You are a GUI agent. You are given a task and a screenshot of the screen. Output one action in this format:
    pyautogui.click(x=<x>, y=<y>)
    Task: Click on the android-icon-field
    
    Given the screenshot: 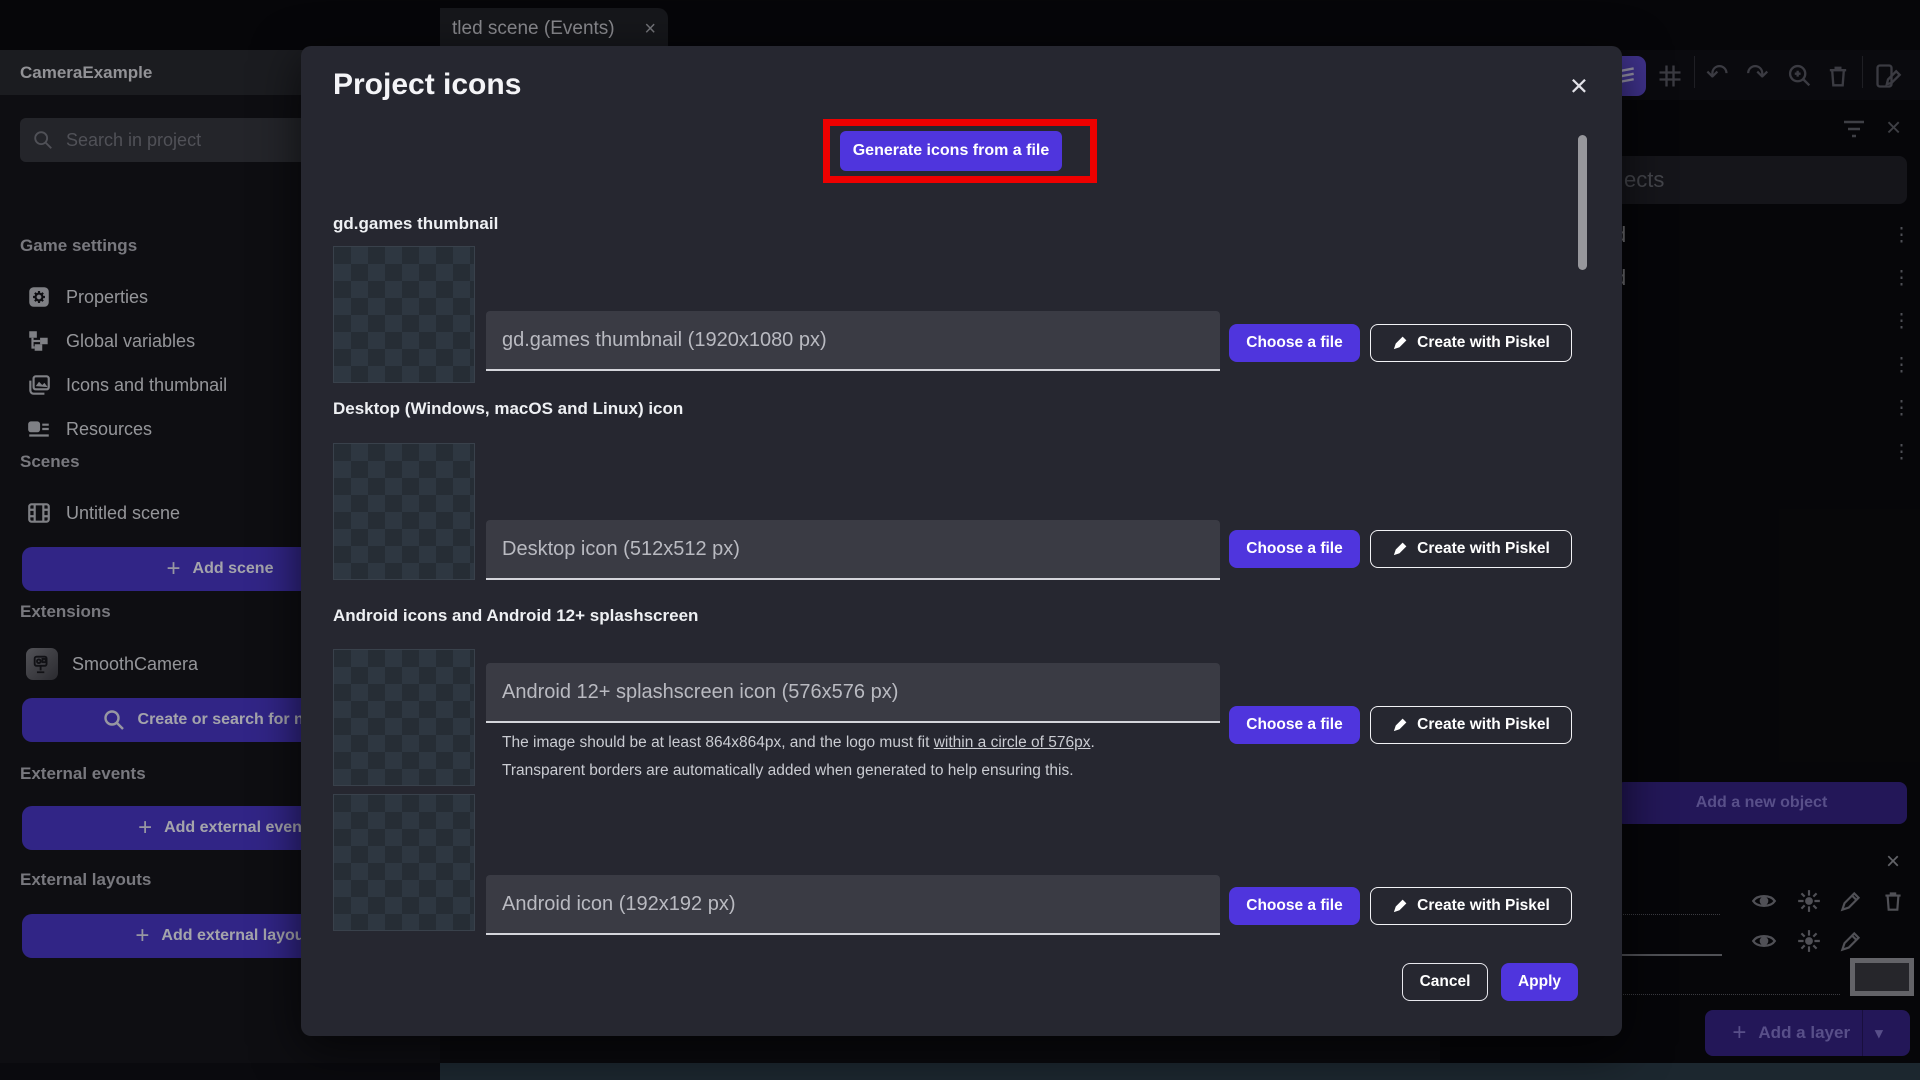 What is the action you would take?
    pyautogui.click(x=853, y=905)
    